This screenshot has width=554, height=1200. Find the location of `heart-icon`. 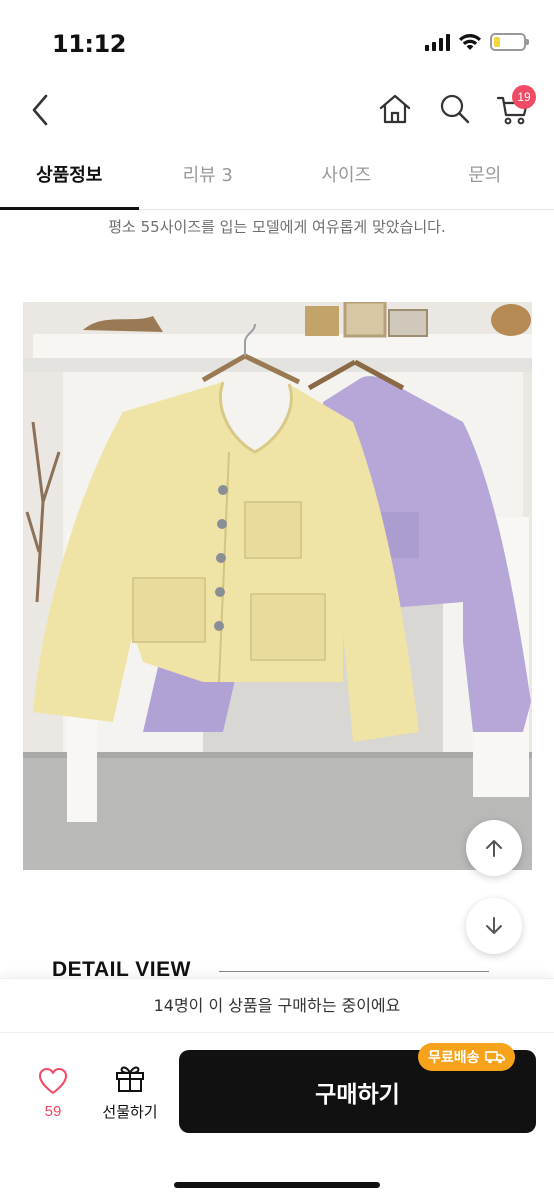

heart-icon is located at coordinates (53, 1081).